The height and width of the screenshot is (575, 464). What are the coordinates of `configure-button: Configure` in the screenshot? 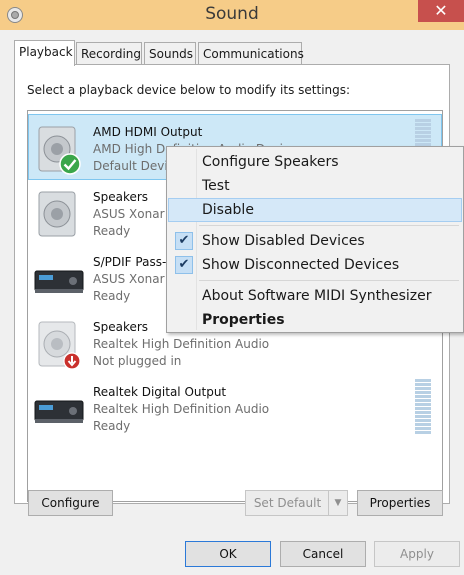 It's located at (70, 503).